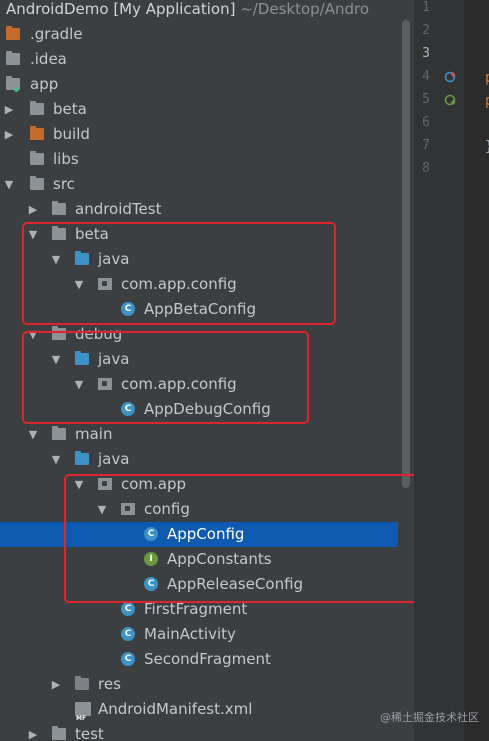 This screenshot has width=489, height=741. What do you see at coordinates (71, 134) in the screenshot?
I see `tree-label: build` at bounding box center [71, 134].